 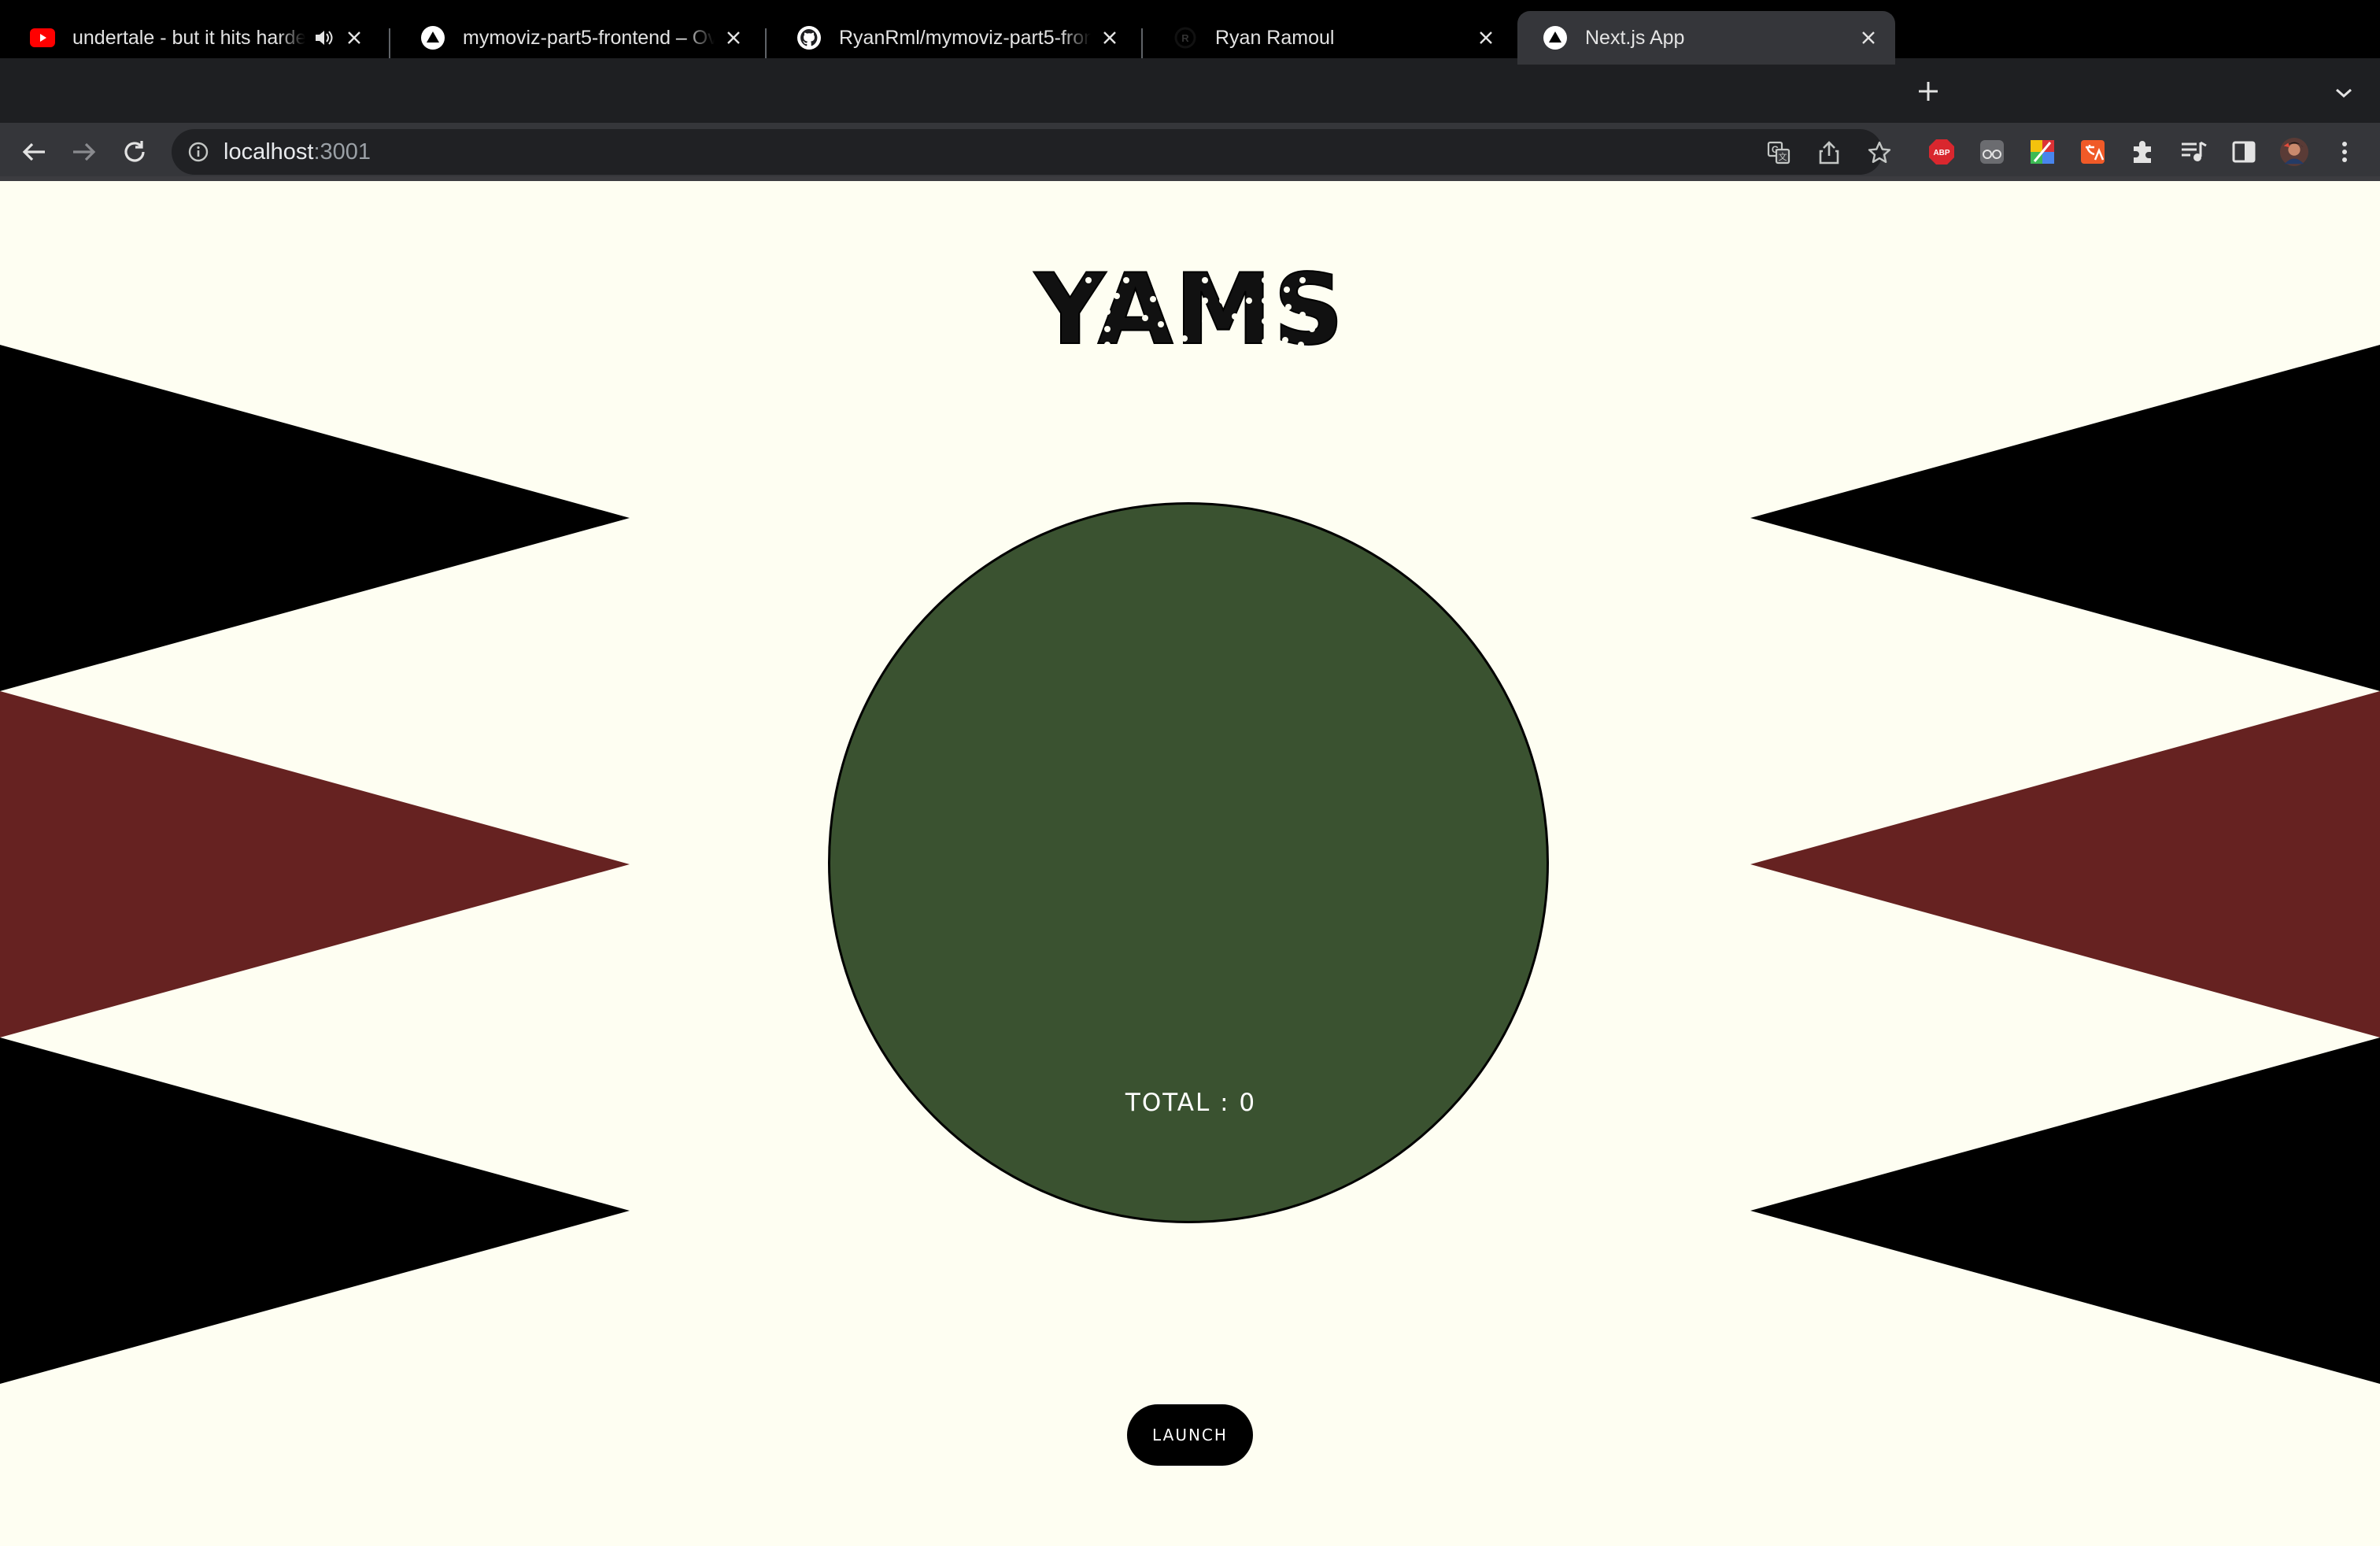 I want to click on browser-menu-icon, so click(x=2345, y=152).